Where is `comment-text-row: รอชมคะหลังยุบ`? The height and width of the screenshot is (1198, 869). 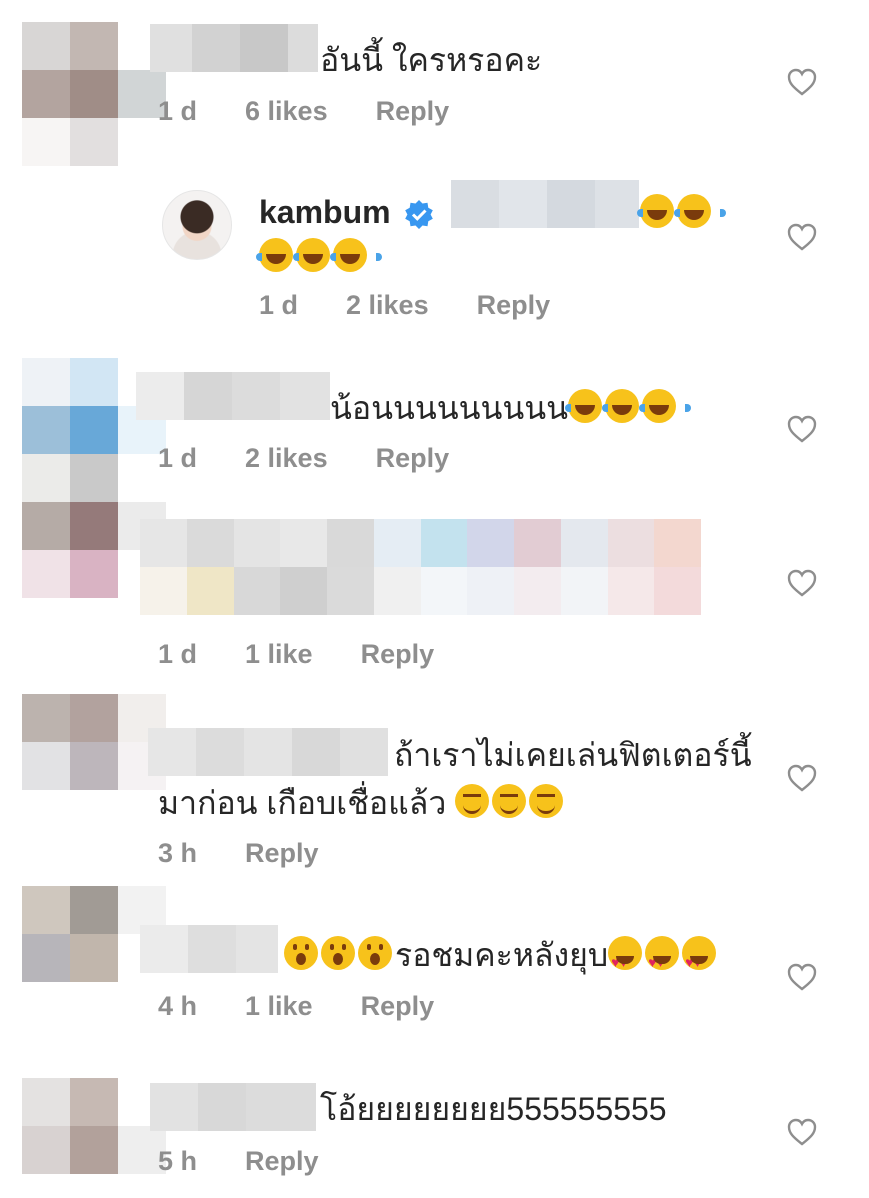 comment-text-row: รอชมคะหลังยุบ is located at coordinates (501, 958).